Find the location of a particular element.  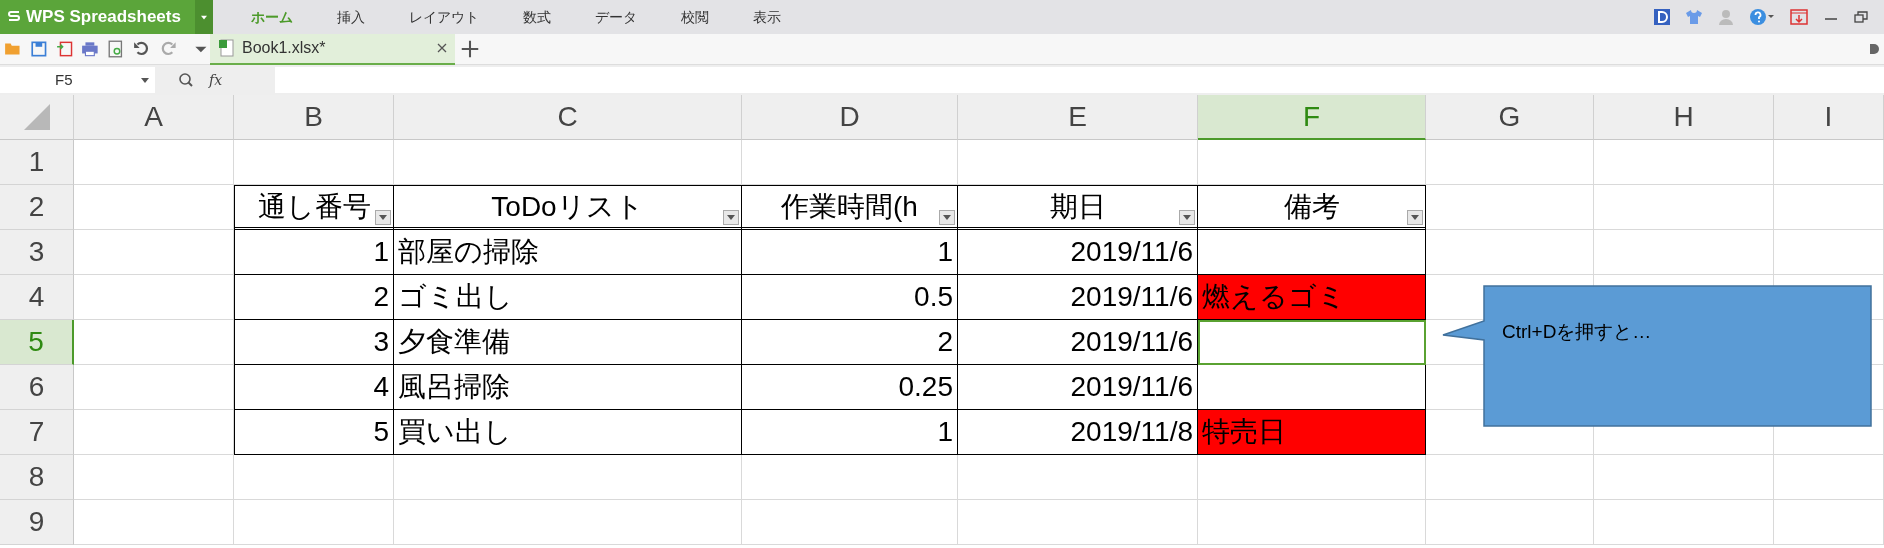

table-cell: 燃えるゴミ is located at coordinates (1312, 297).